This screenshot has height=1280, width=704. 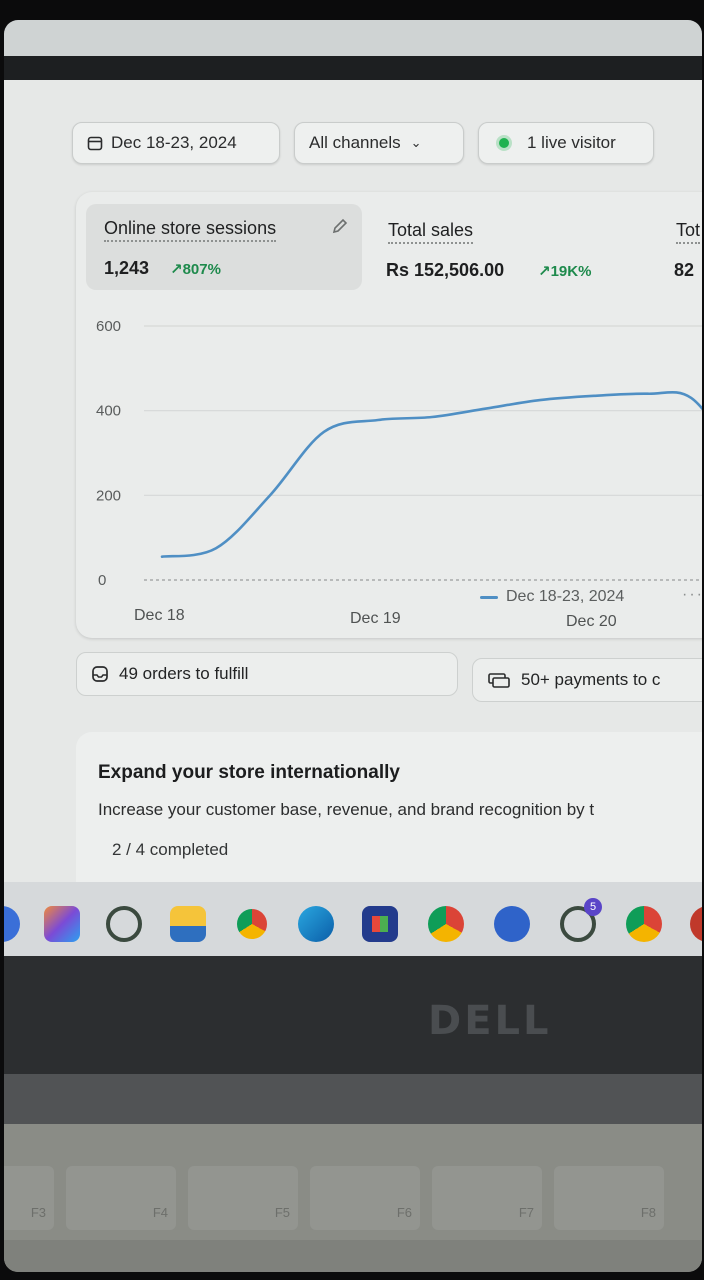 What do you see at coordinates (644, 924) in the screenshot?
I see `chrome-extra-icon` at bounding box center [644, 924].